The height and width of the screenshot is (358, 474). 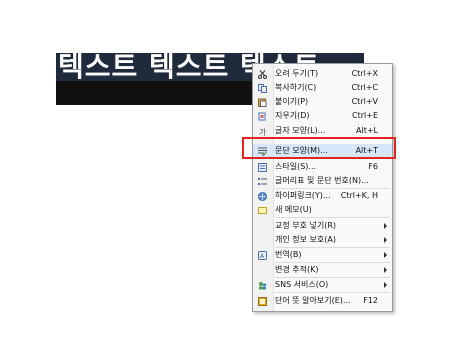 I want to click on copy-icon, so click(x=262, y=88).